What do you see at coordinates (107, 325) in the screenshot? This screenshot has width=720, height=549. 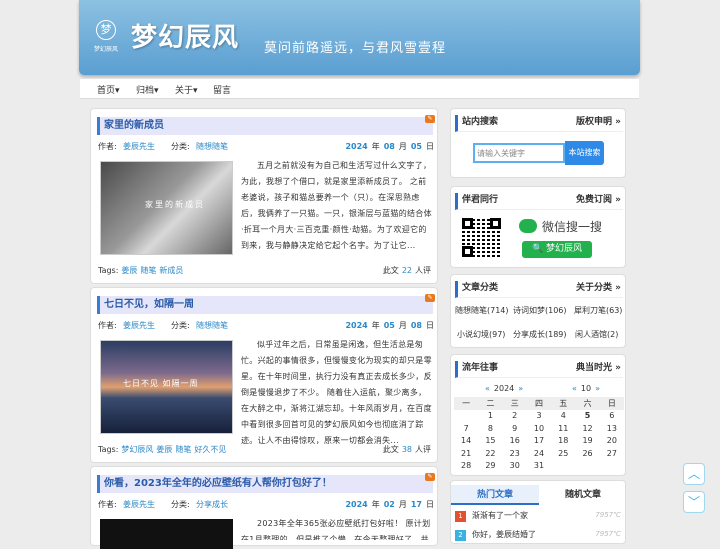 I see `author-label: 作者:` at bounding box center [107, 325].